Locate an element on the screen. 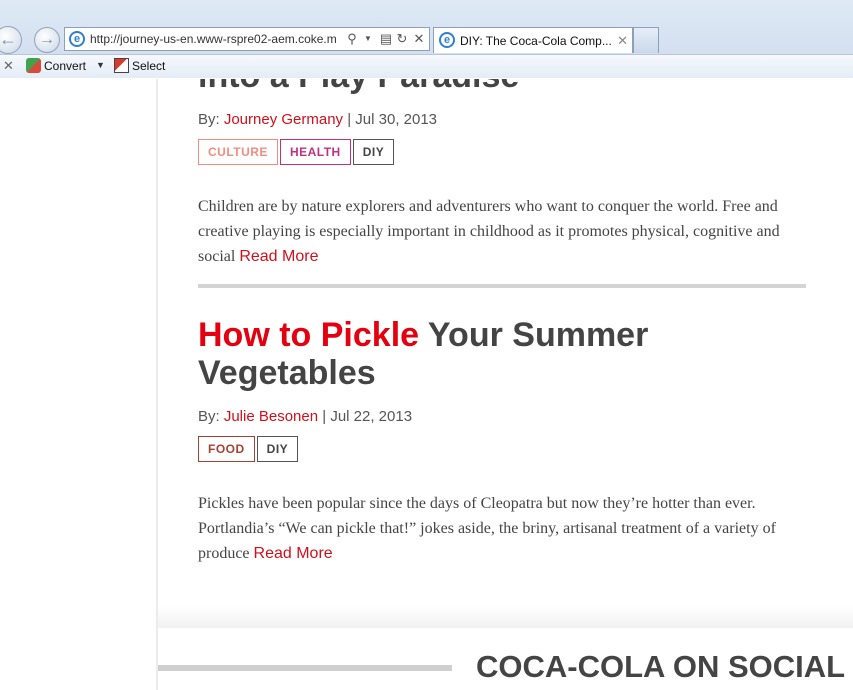  stop-icon: ✕ is located at coordinates (419, 39).